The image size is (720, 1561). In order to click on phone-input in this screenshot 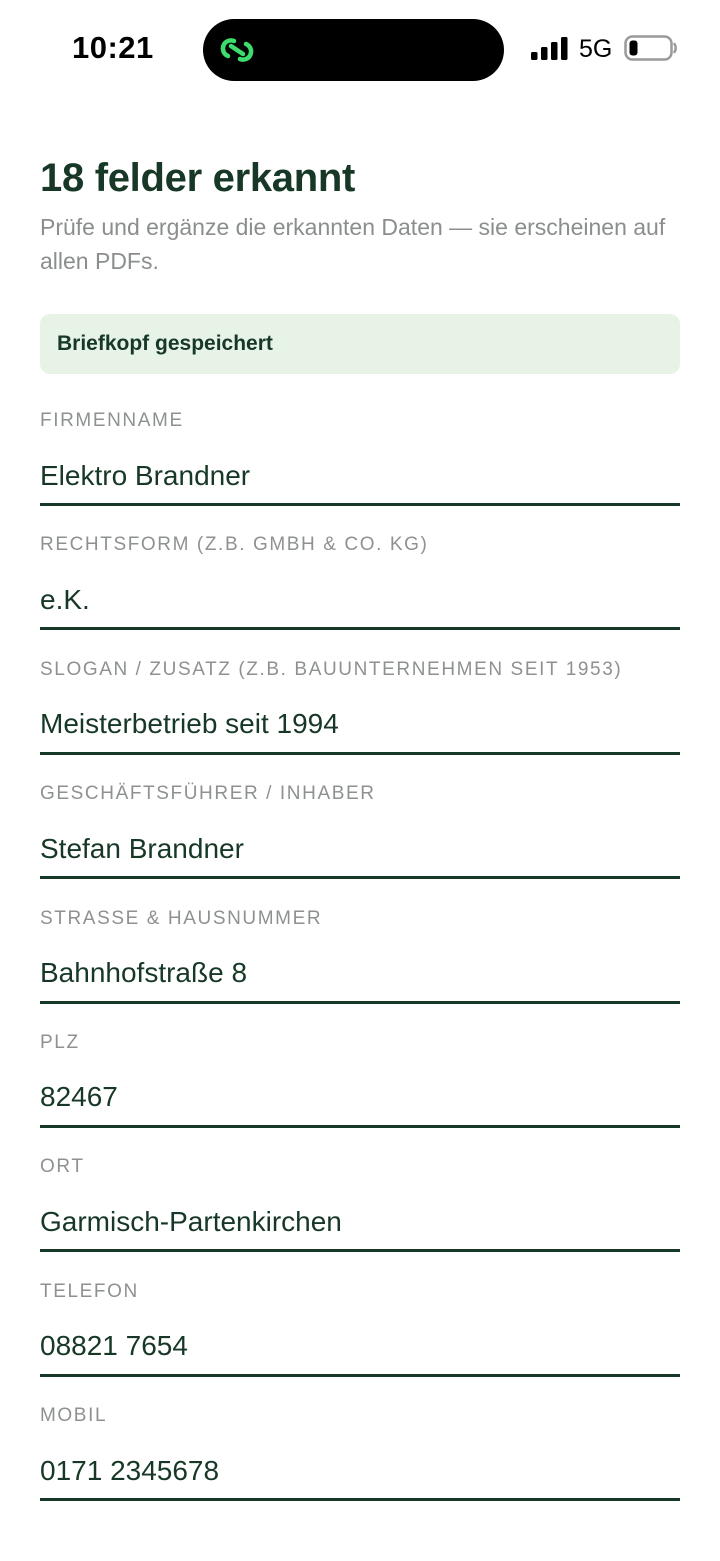, I will do `click(360, 1347)`.